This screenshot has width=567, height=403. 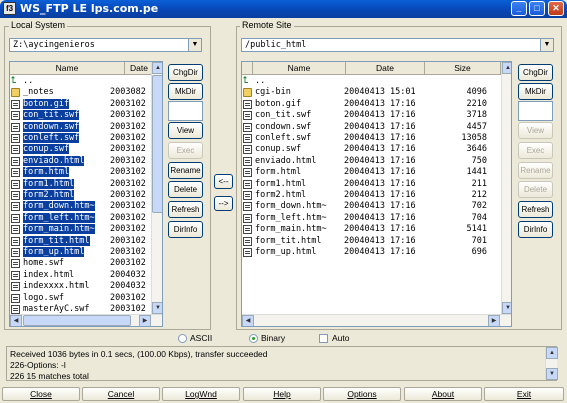 I want to click on remote-col-name: Name, so click(x=299, y=68).